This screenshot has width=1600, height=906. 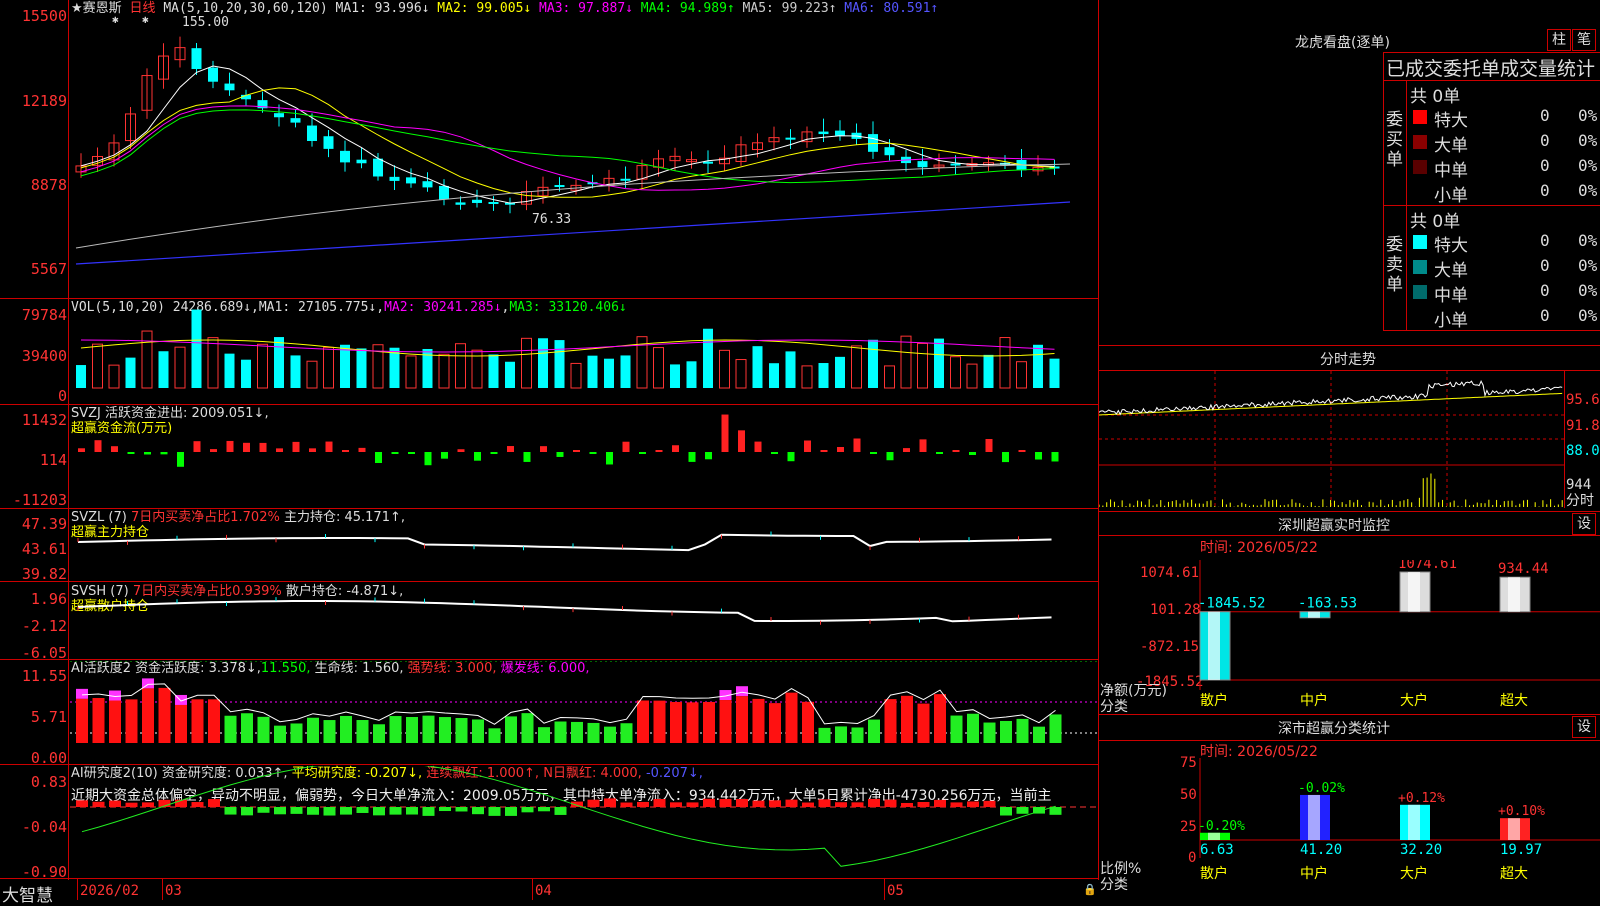 What do you see at coordinates (53, 460) in the screenshot?
I see `svzj-axis-label: 114` at bounding box center [53, 460].